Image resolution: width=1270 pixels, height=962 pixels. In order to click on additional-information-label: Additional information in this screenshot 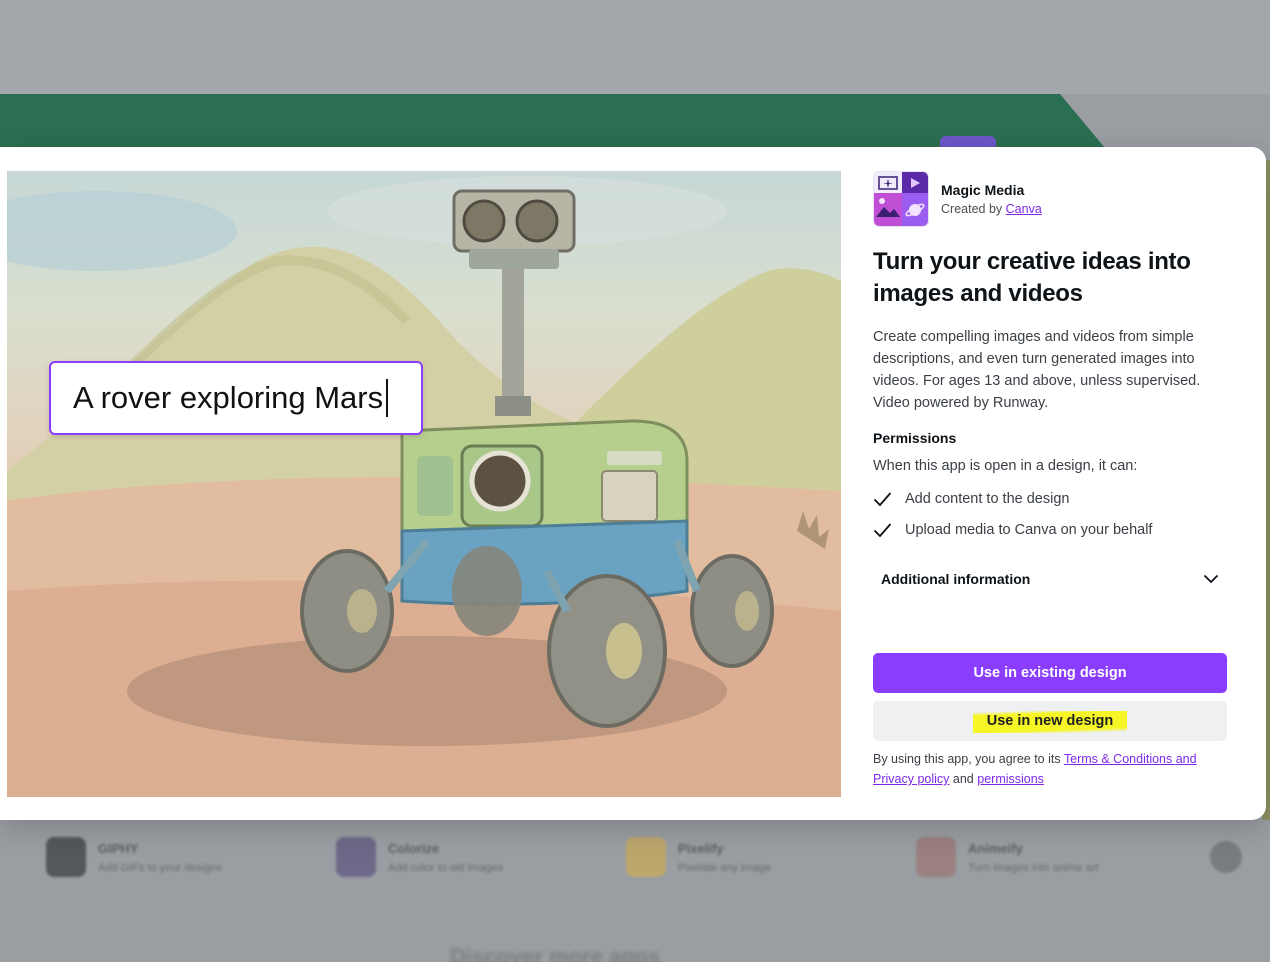, I will do `click(956, 579)`.